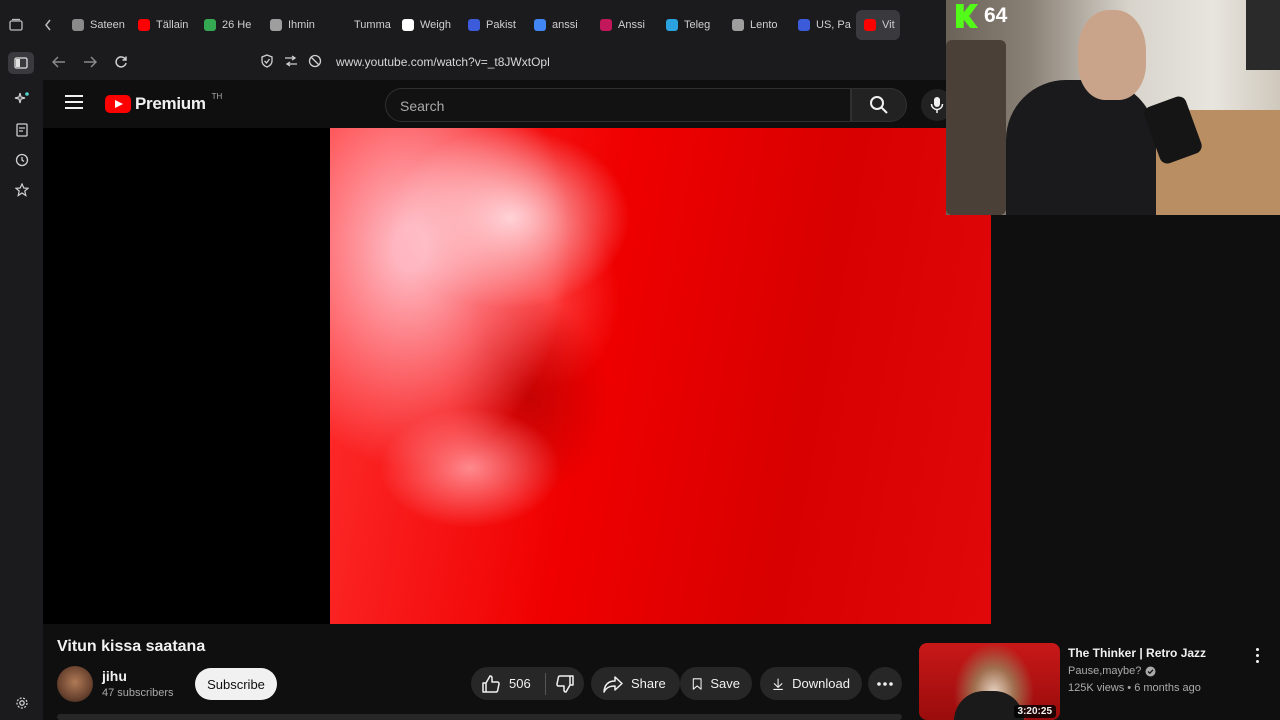  What do you see at coordinates (520, 683) in the screenshot?
I see `like-count: 506` at bounding box center [520, 683].